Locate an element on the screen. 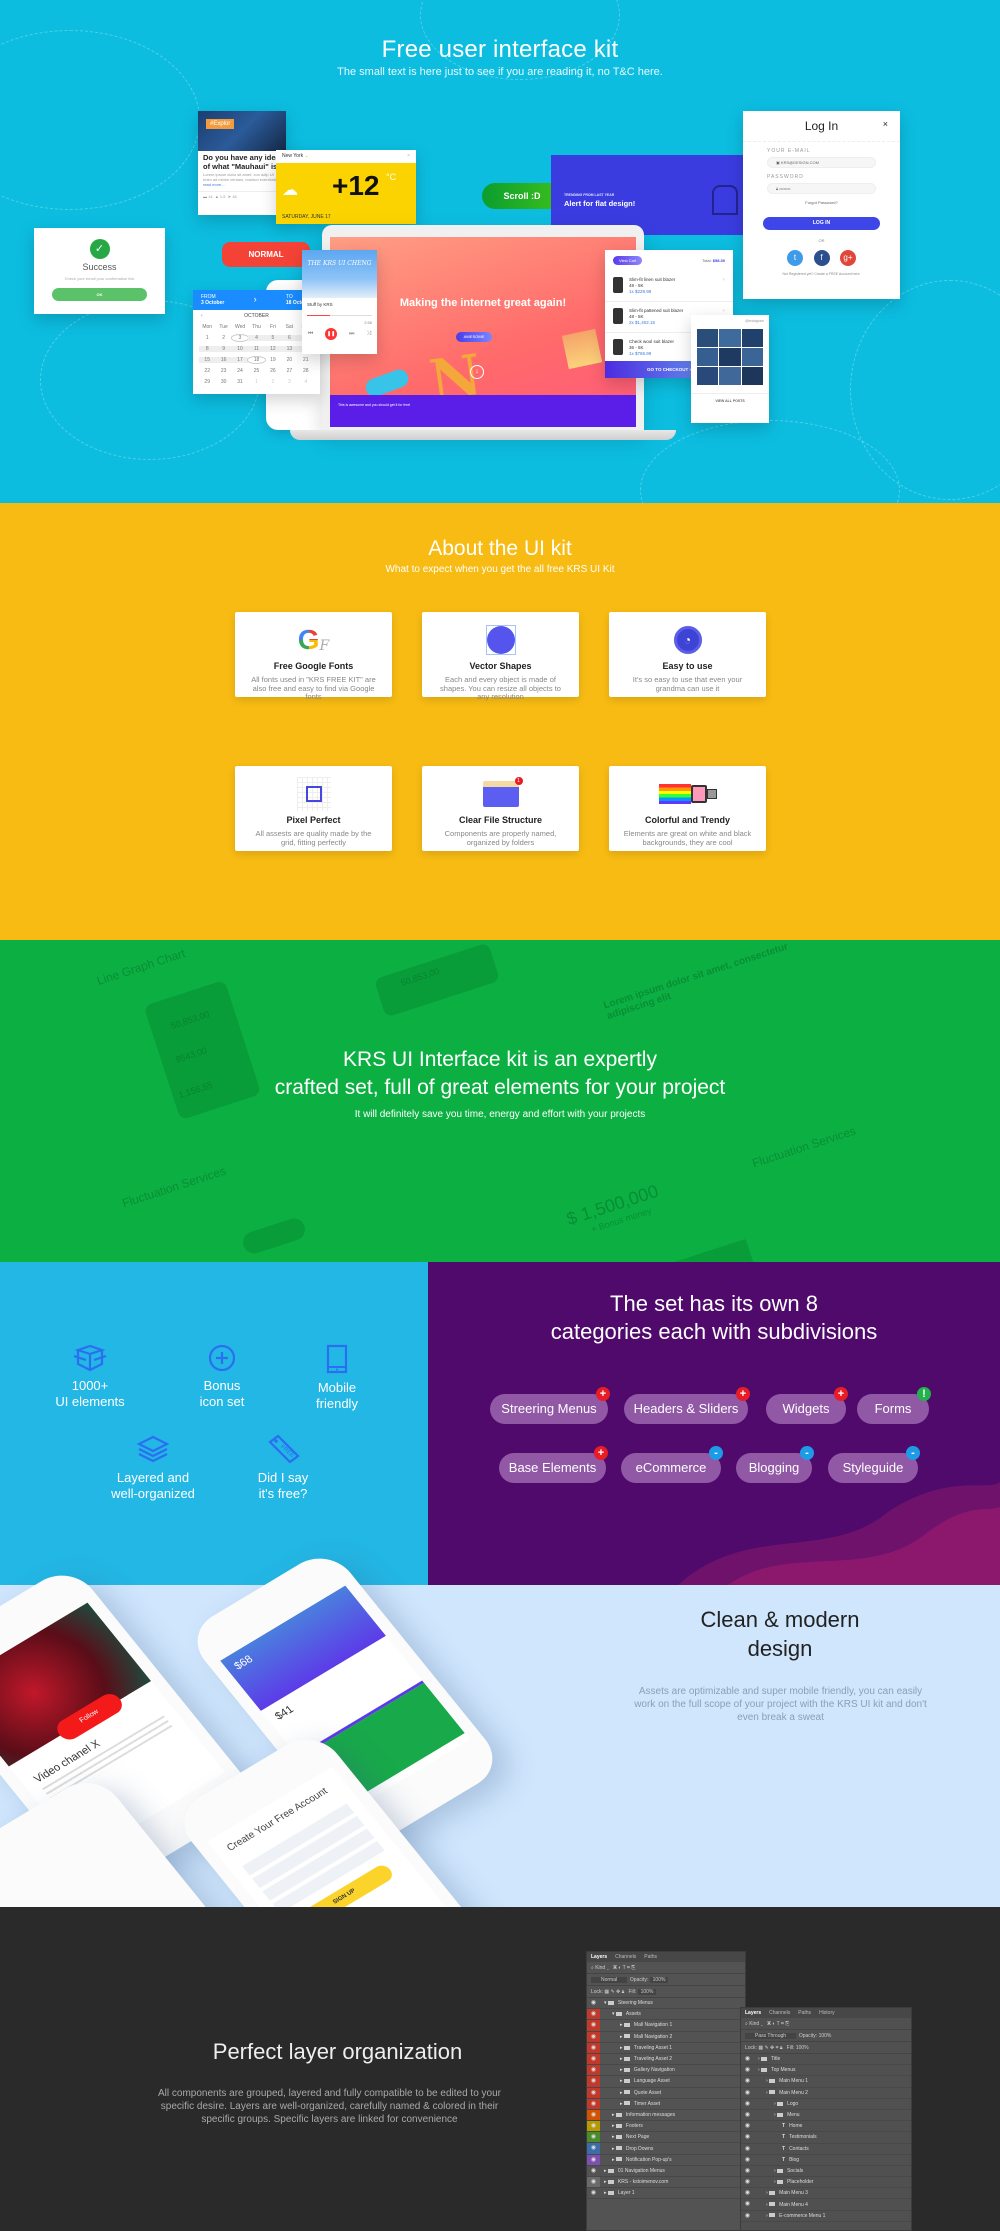 This screenshot has height=2231, width=1000. calendar-day: 23 is located at coordinates (223, 371).